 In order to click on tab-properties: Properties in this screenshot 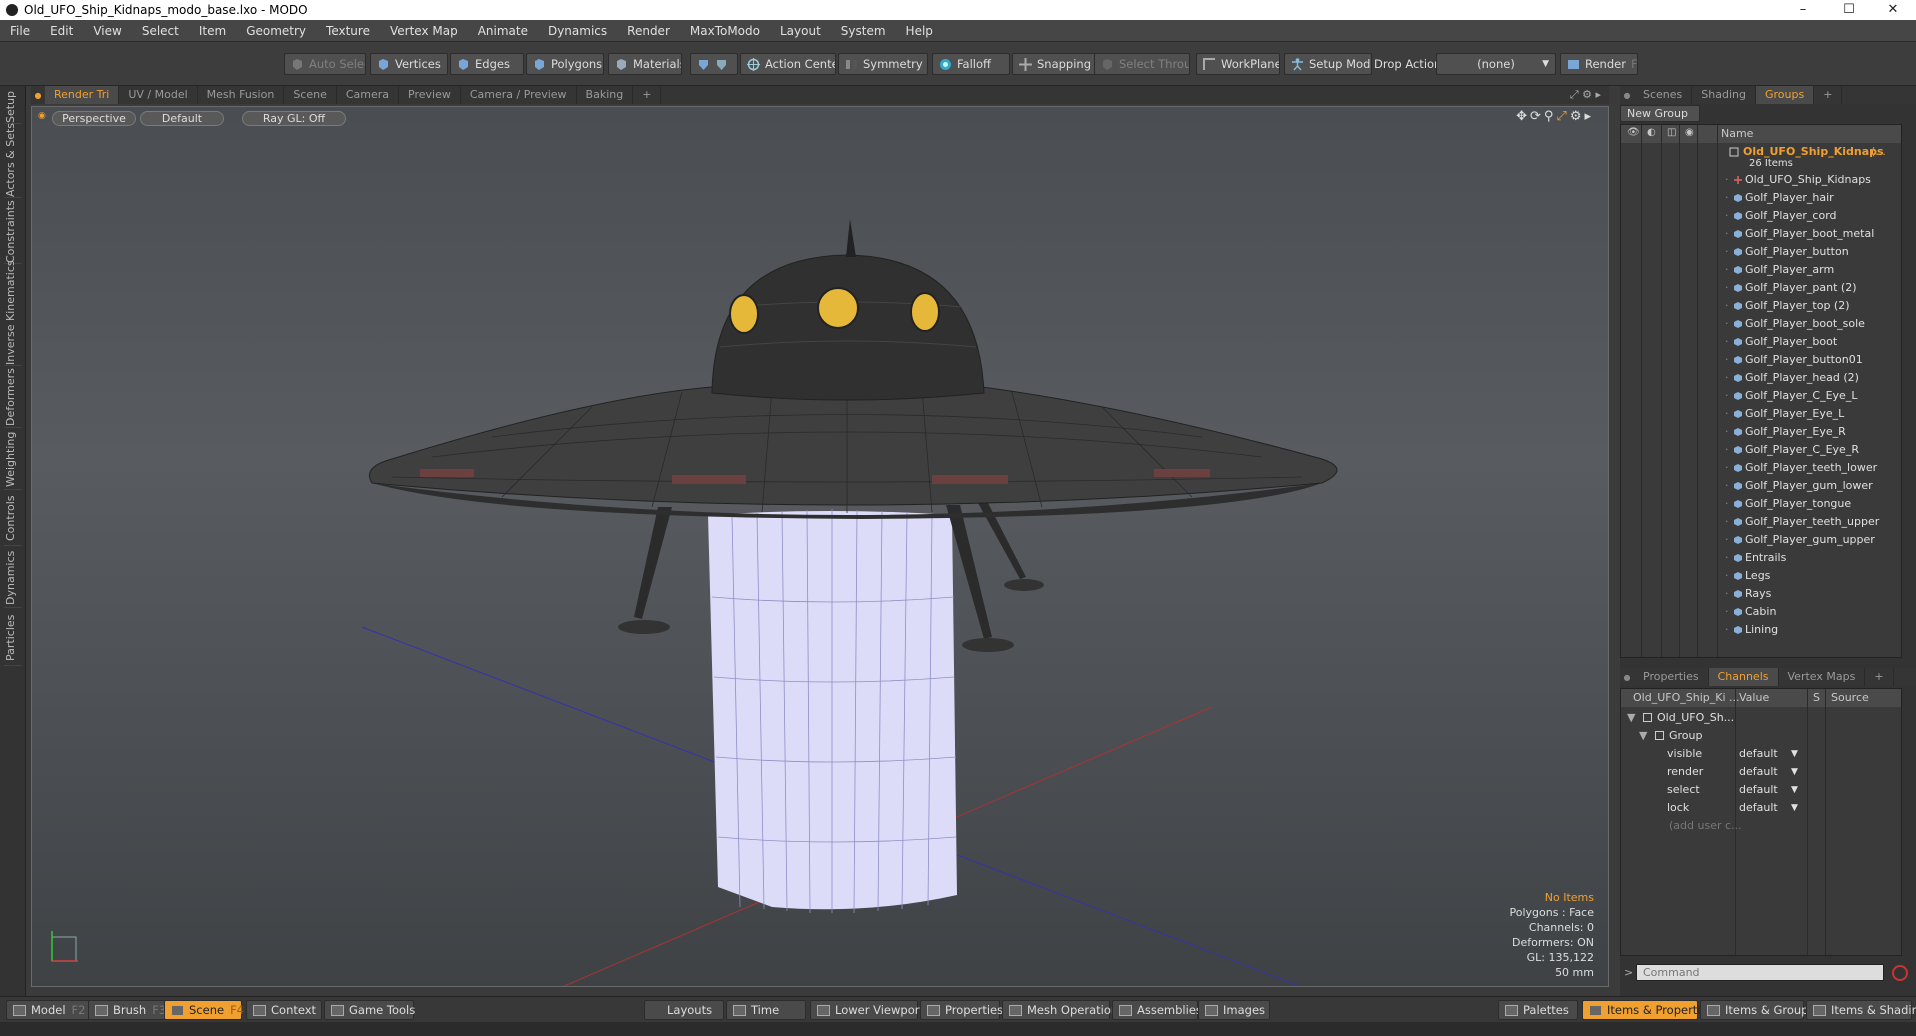, I will do `click(1671, 677)`.